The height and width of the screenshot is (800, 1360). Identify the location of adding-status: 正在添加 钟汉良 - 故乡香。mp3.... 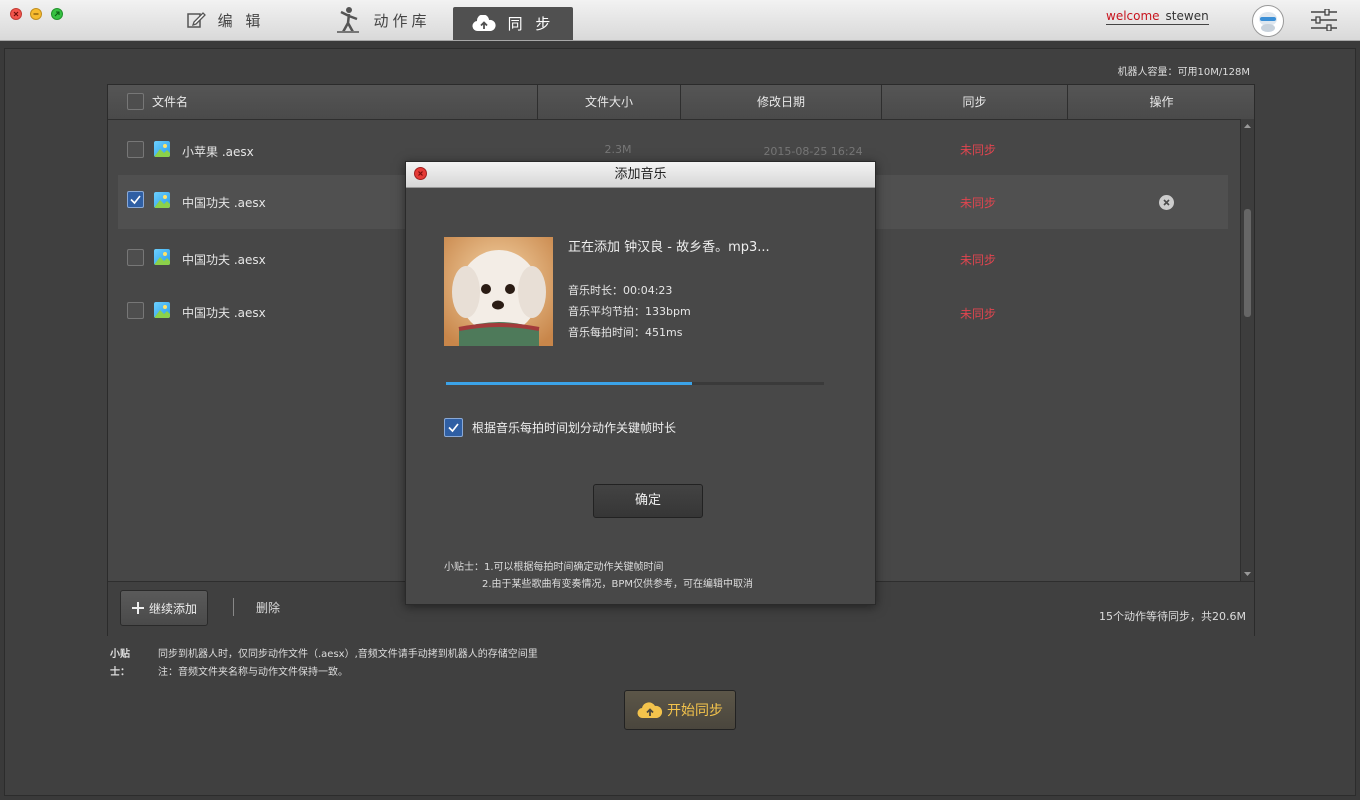
(669, 247).